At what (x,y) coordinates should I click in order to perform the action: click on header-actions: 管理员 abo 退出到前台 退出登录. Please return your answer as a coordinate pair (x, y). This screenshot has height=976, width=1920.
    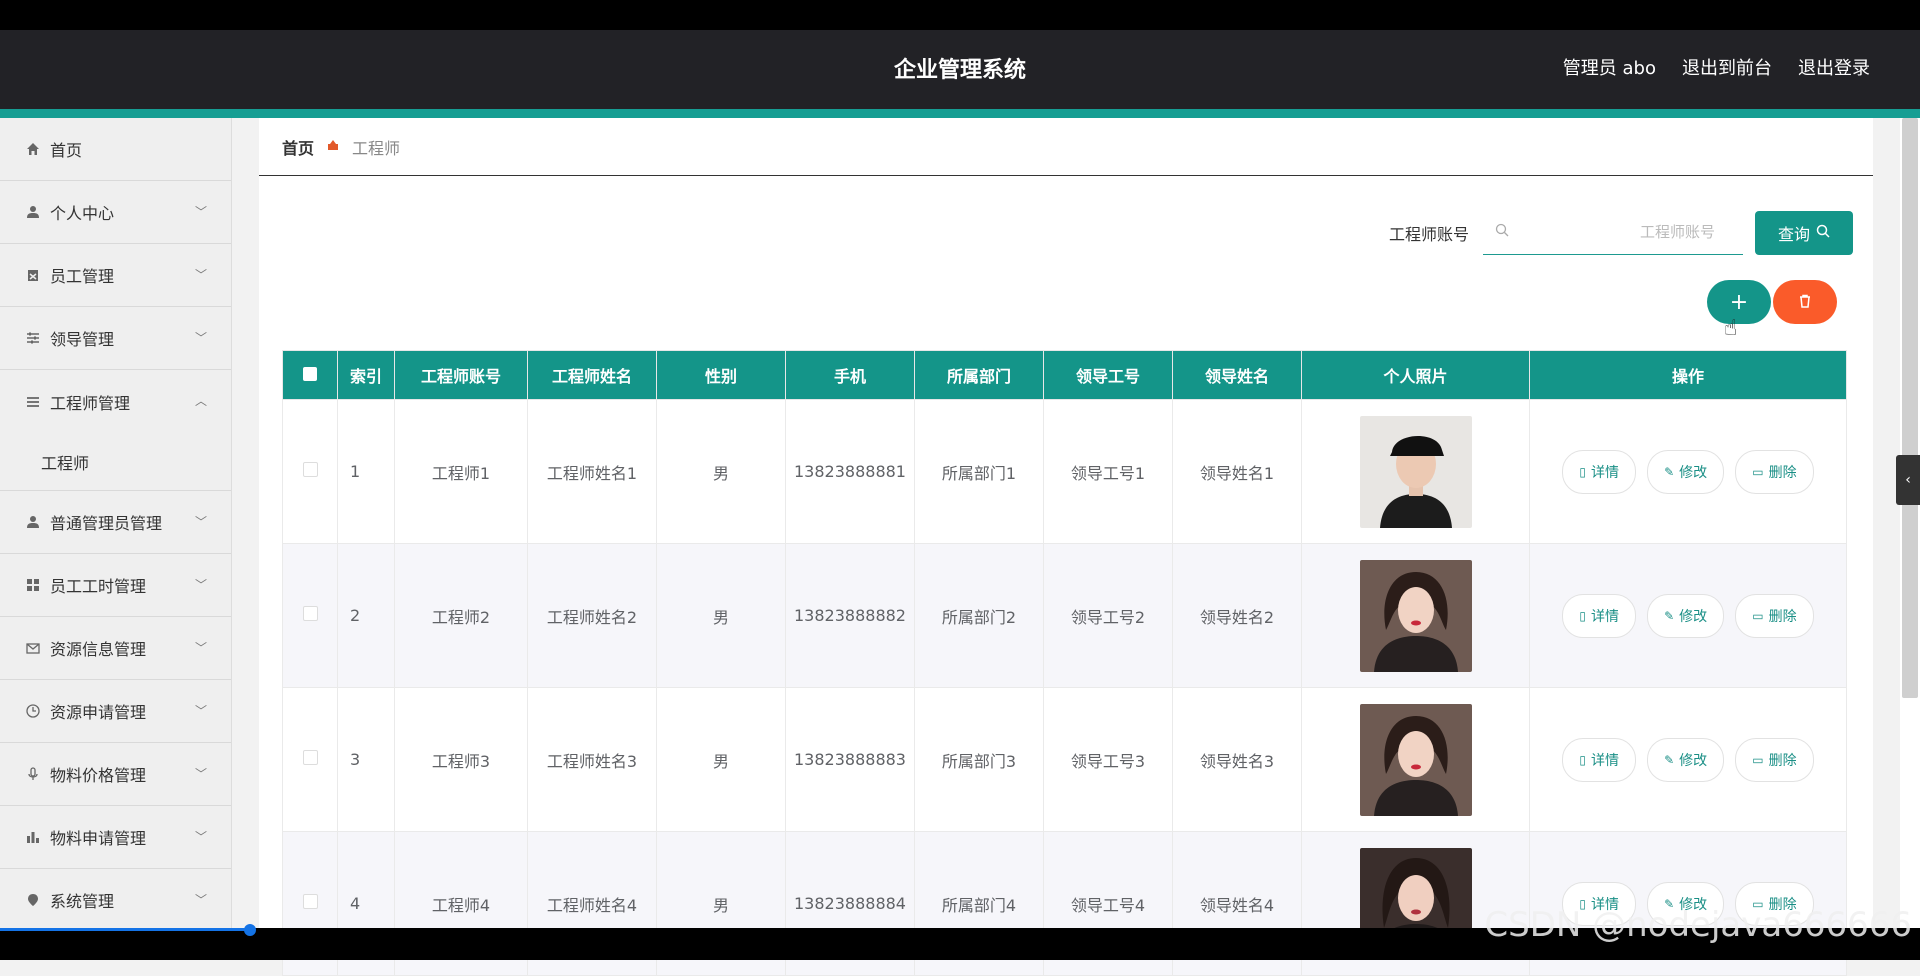
    Looking at the image, I should click on (1716, 67).